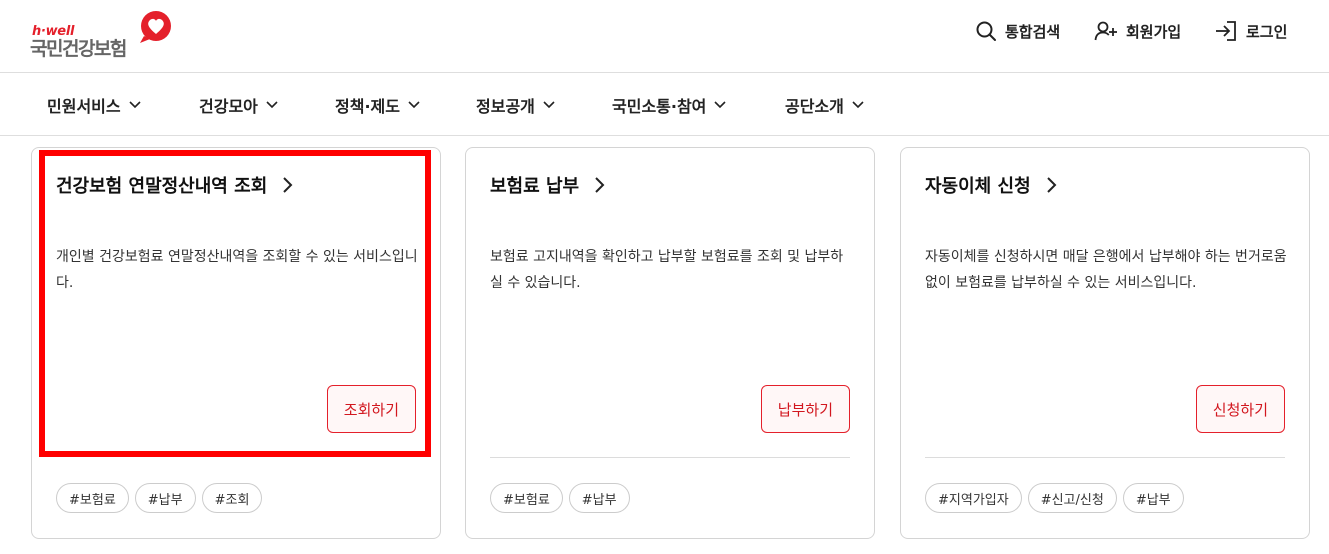 The width and height of the screenshot is (1329, 554). I want to click on nav-item-label: 공단소개, so click(814, 106).